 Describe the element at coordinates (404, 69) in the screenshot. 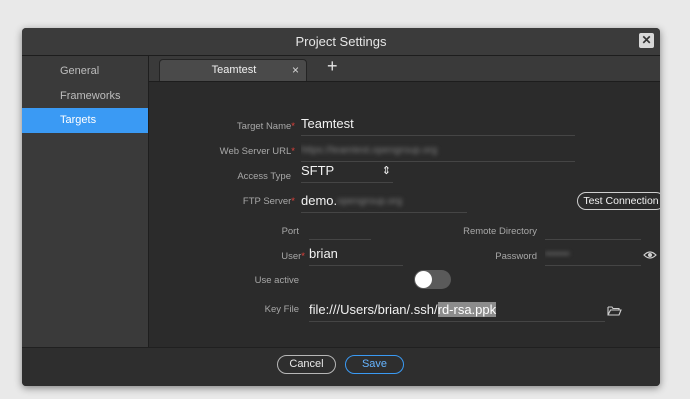

I see `tab-strip: Teamtest × +` at that location.